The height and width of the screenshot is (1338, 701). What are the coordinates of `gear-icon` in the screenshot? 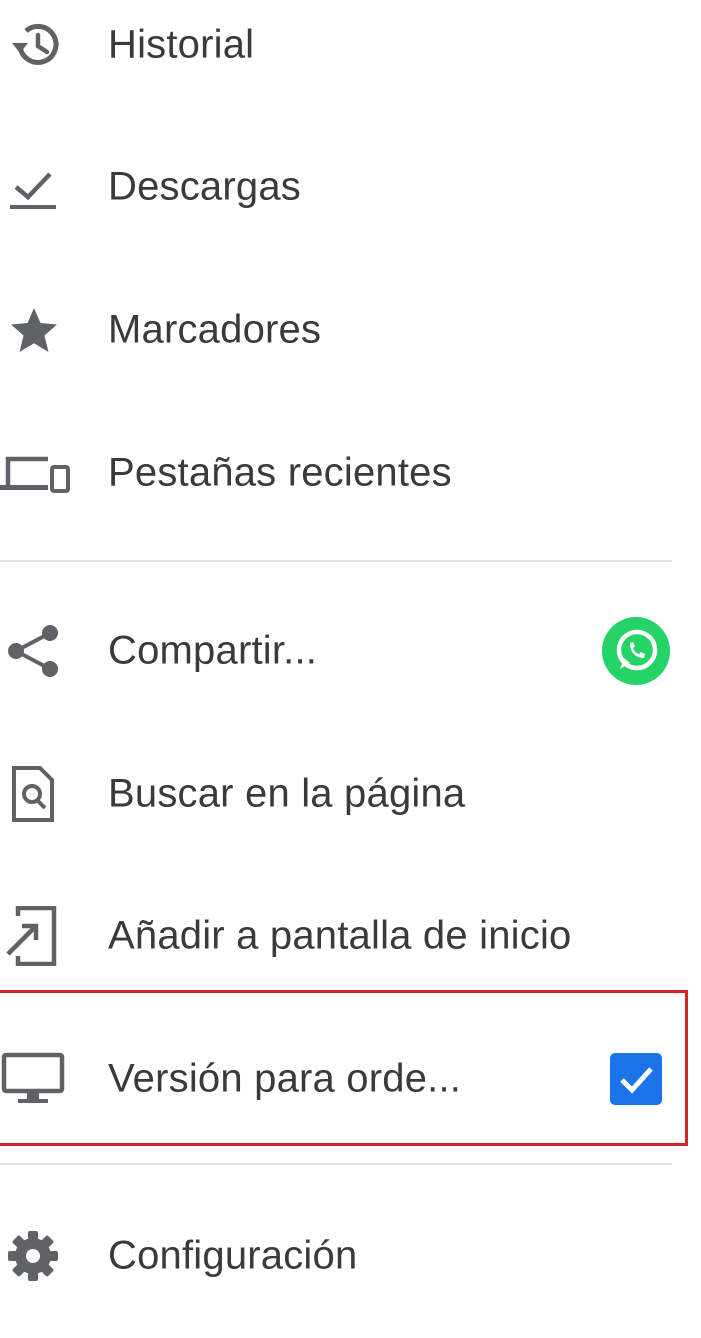 It's located at (36, 1256).